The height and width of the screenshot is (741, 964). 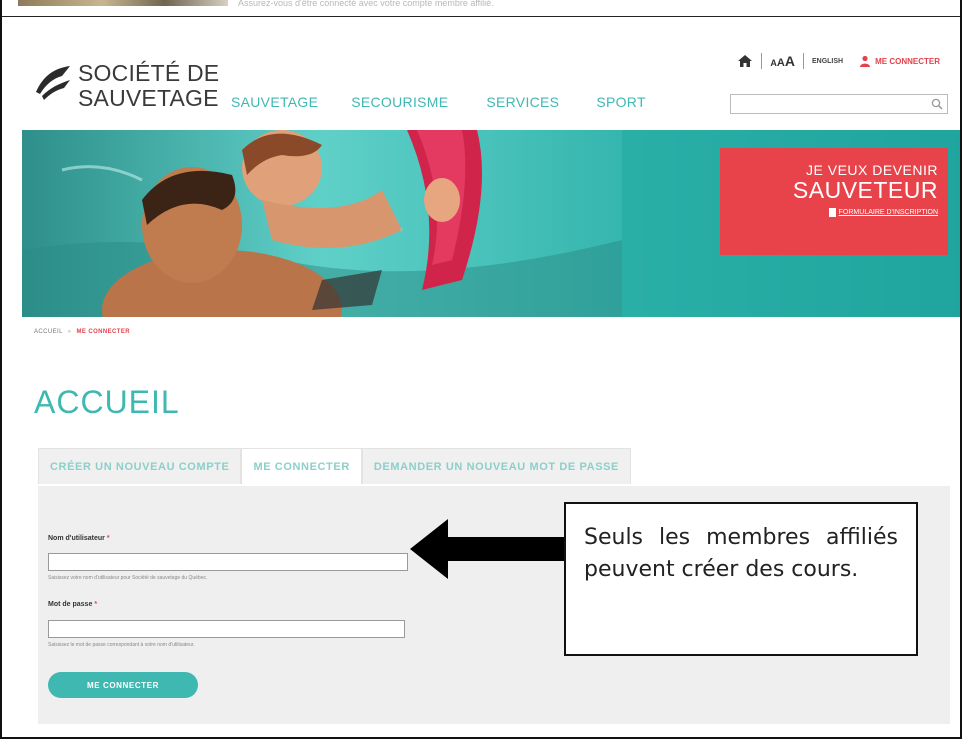 I want to click on text-size-large: A, so click(x=790, y=61).